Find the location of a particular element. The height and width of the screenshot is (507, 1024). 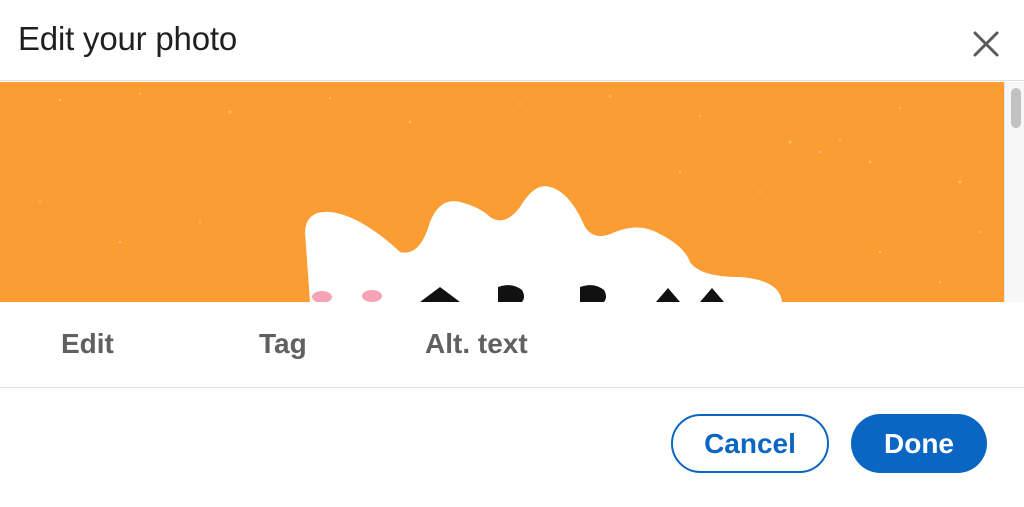

cancel-button: Cancel is located at coordinates (750, 443).